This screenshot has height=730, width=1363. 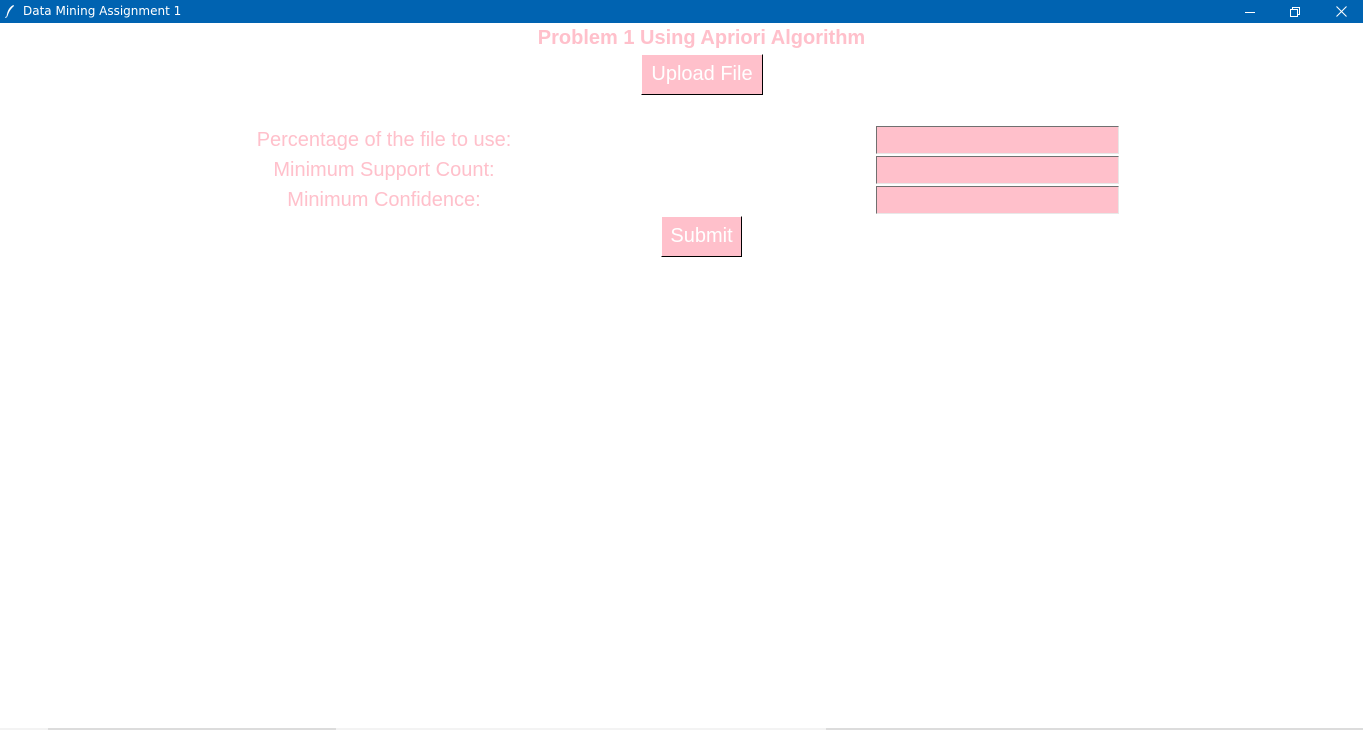 I want to click on feather-icon, so click(x=10, y=11).